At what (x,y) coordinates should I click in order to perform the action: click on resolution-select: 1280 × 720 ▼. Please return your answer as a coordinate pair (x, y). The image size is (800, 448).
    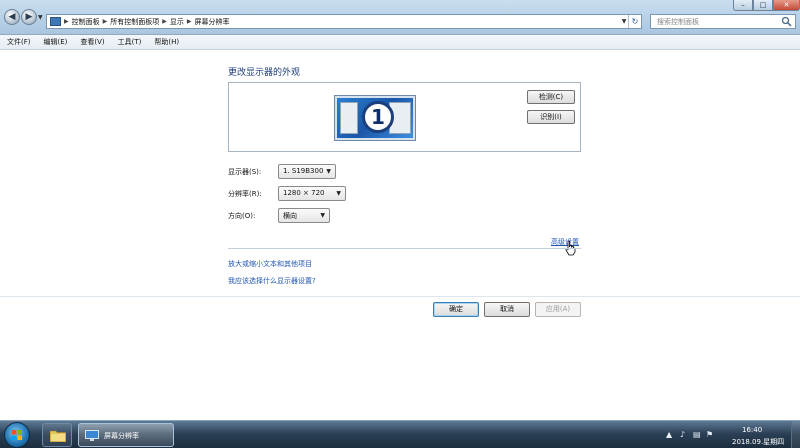
    Looking at the image, I should click on (312, 193).